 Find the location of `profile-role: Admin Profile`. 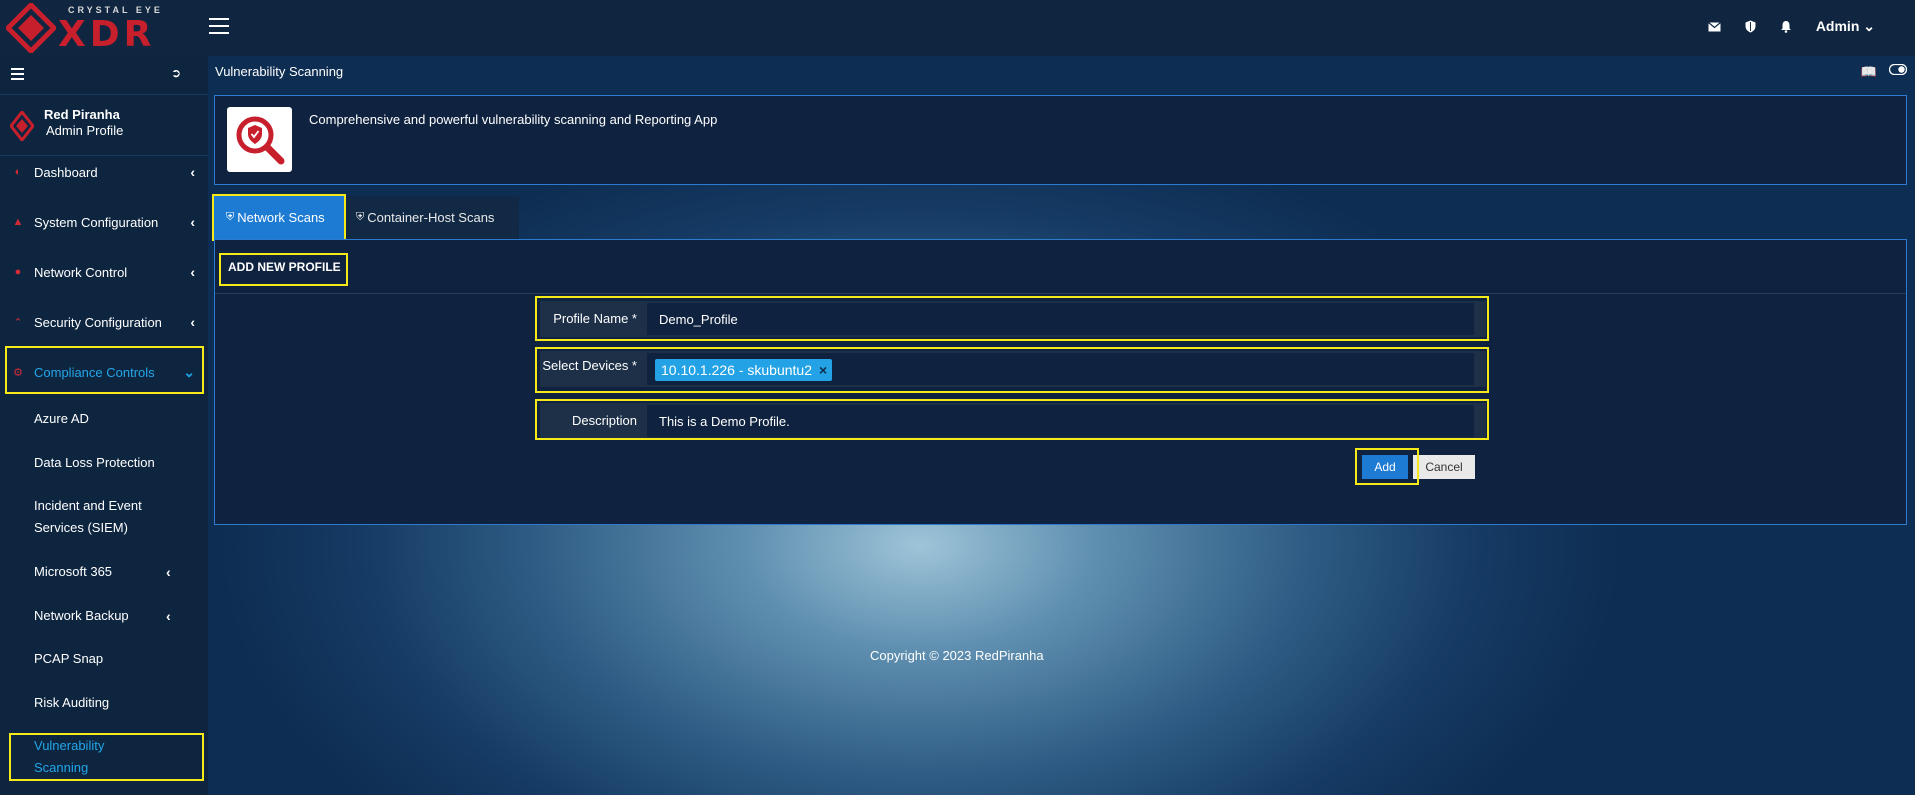

profile-role: Admin Profile is located at coordinates (85, 130).